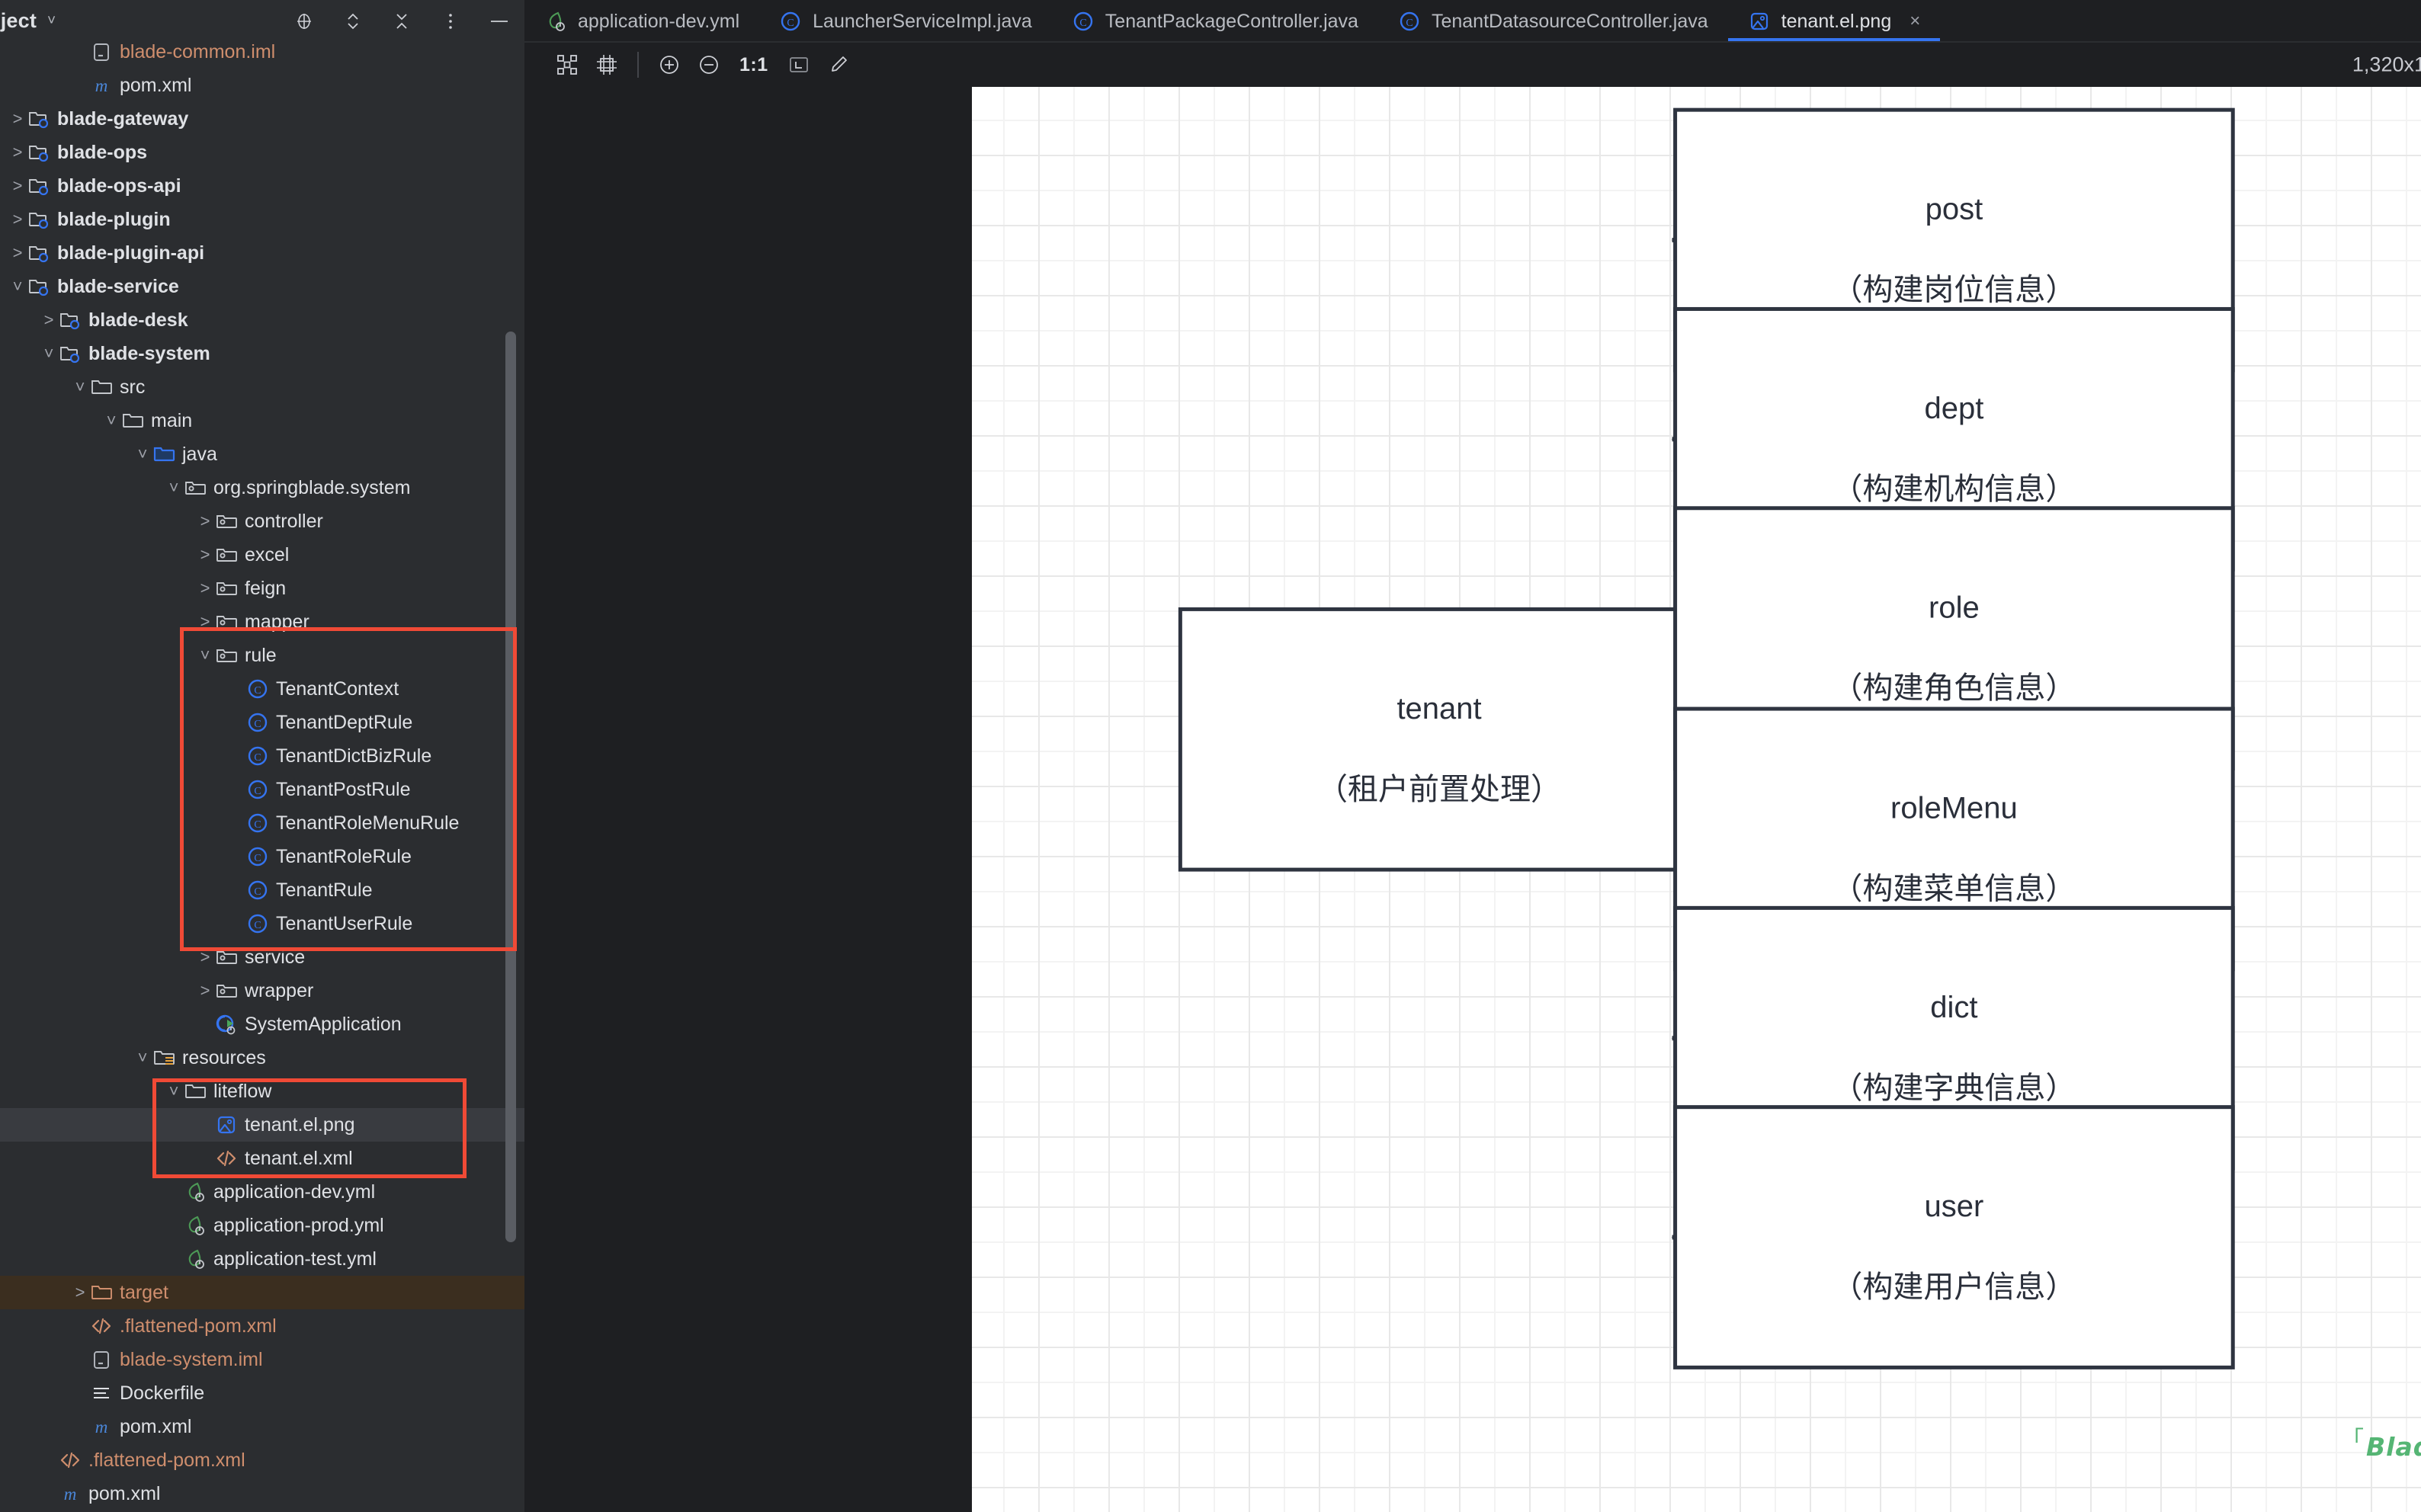 The height and width of the screenshot is (1512, 2421). What do you see at coordinates (195, 1191) in the screenshot?
I see `spring-yml-icon` at bounding box center [195, 1191].